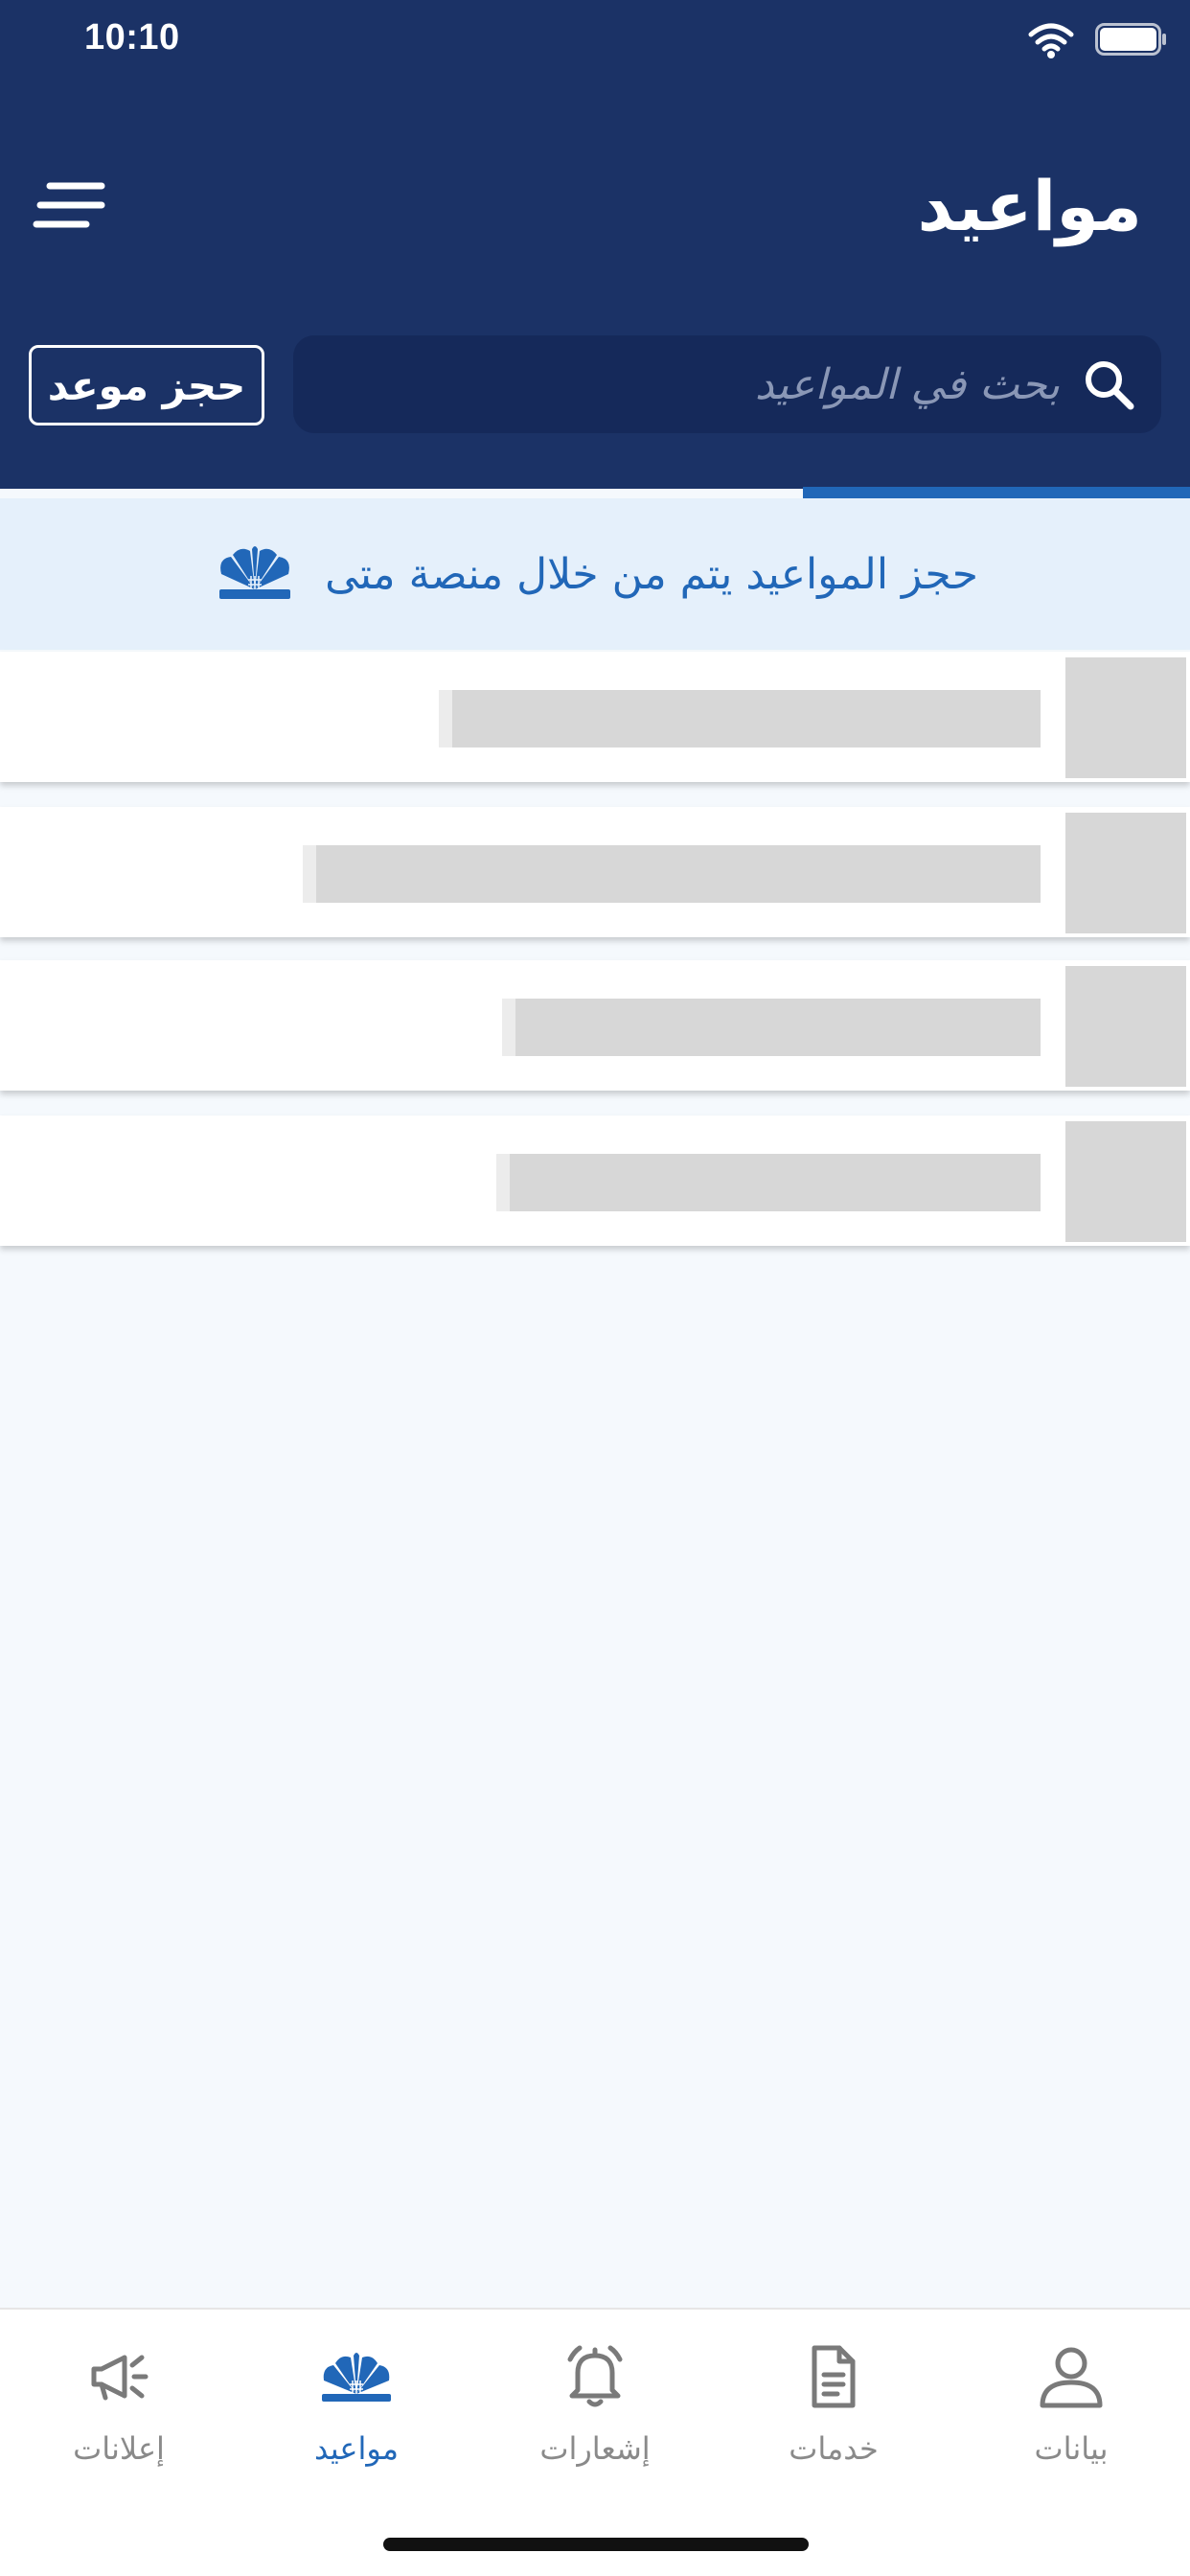 Image resolution: width=1190 pixels, height=2576 pixels. What do you see at coordinates (357, 2448) in the screenshot?
I see `nav-label-appointments: مواعيد` at bounding box center [357, 2448].